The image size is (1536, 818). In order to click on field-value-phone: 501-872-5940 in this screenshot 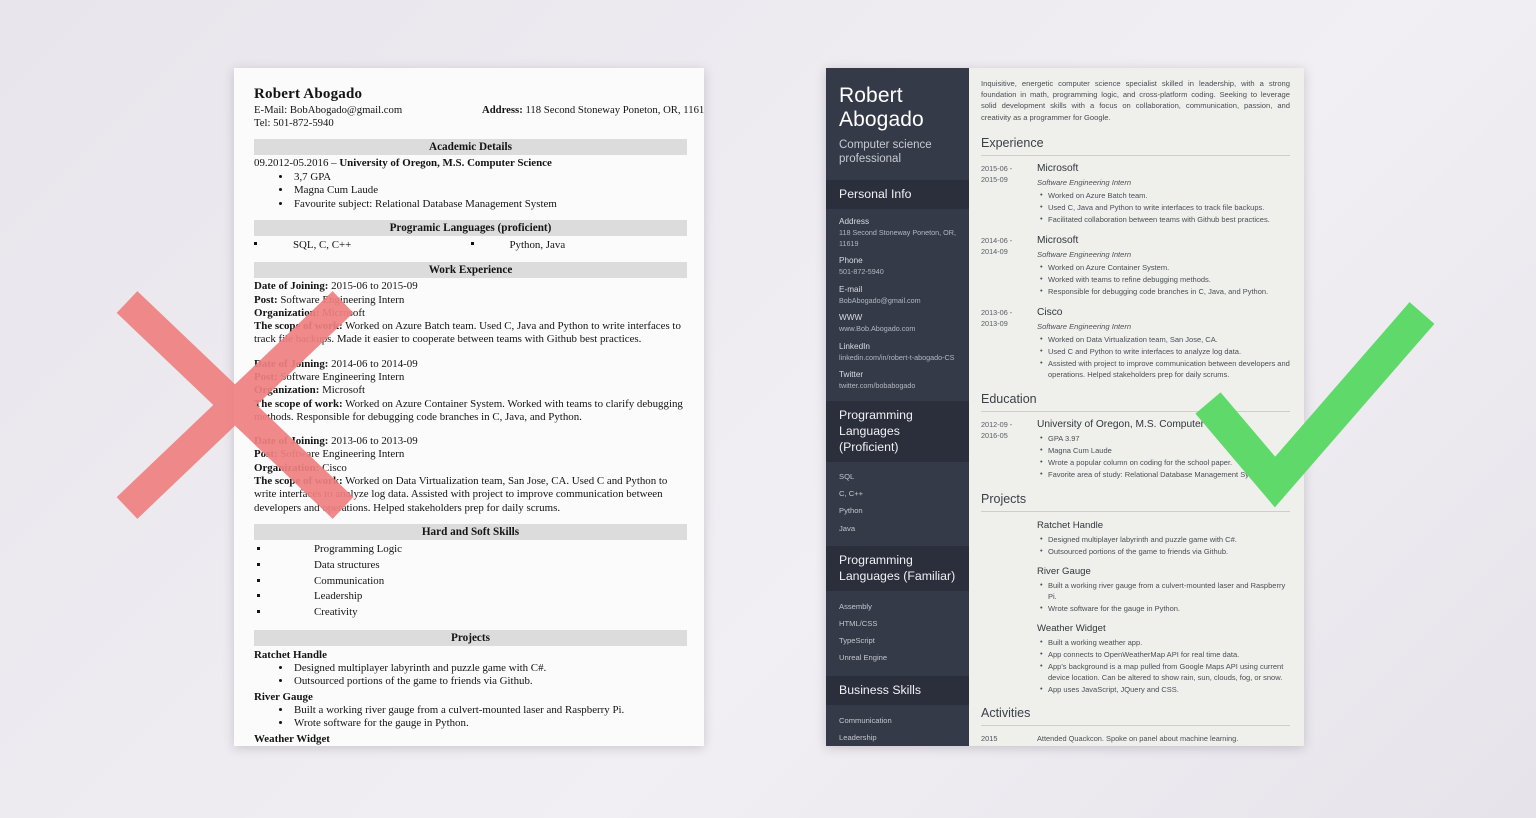, I will do `click(861, 271)`.